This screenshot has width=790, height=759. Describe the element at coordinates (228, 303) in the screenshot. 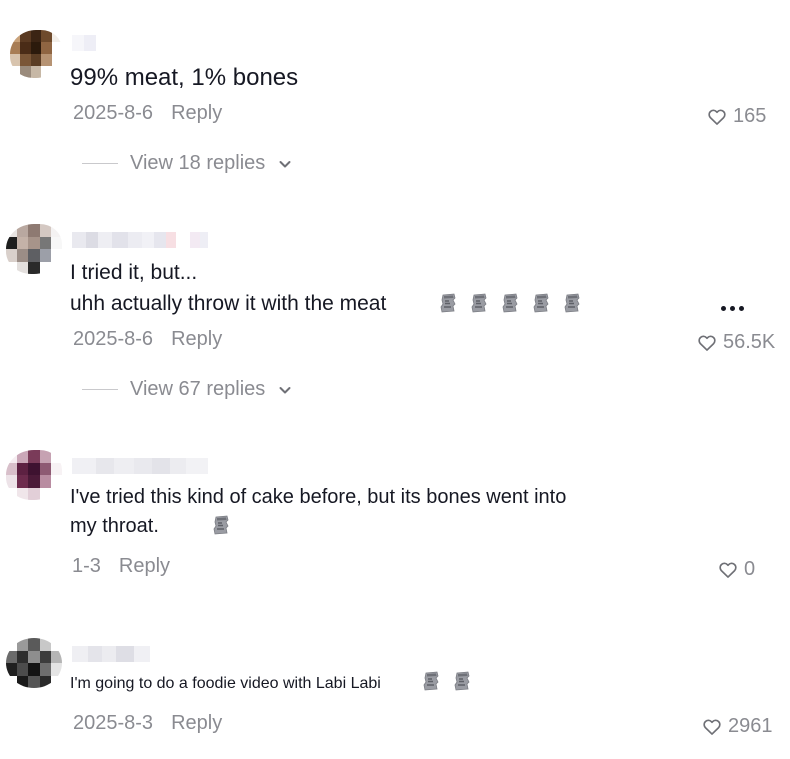

I see `comment-text-span: uhh actually throw it with the meat` at that location.